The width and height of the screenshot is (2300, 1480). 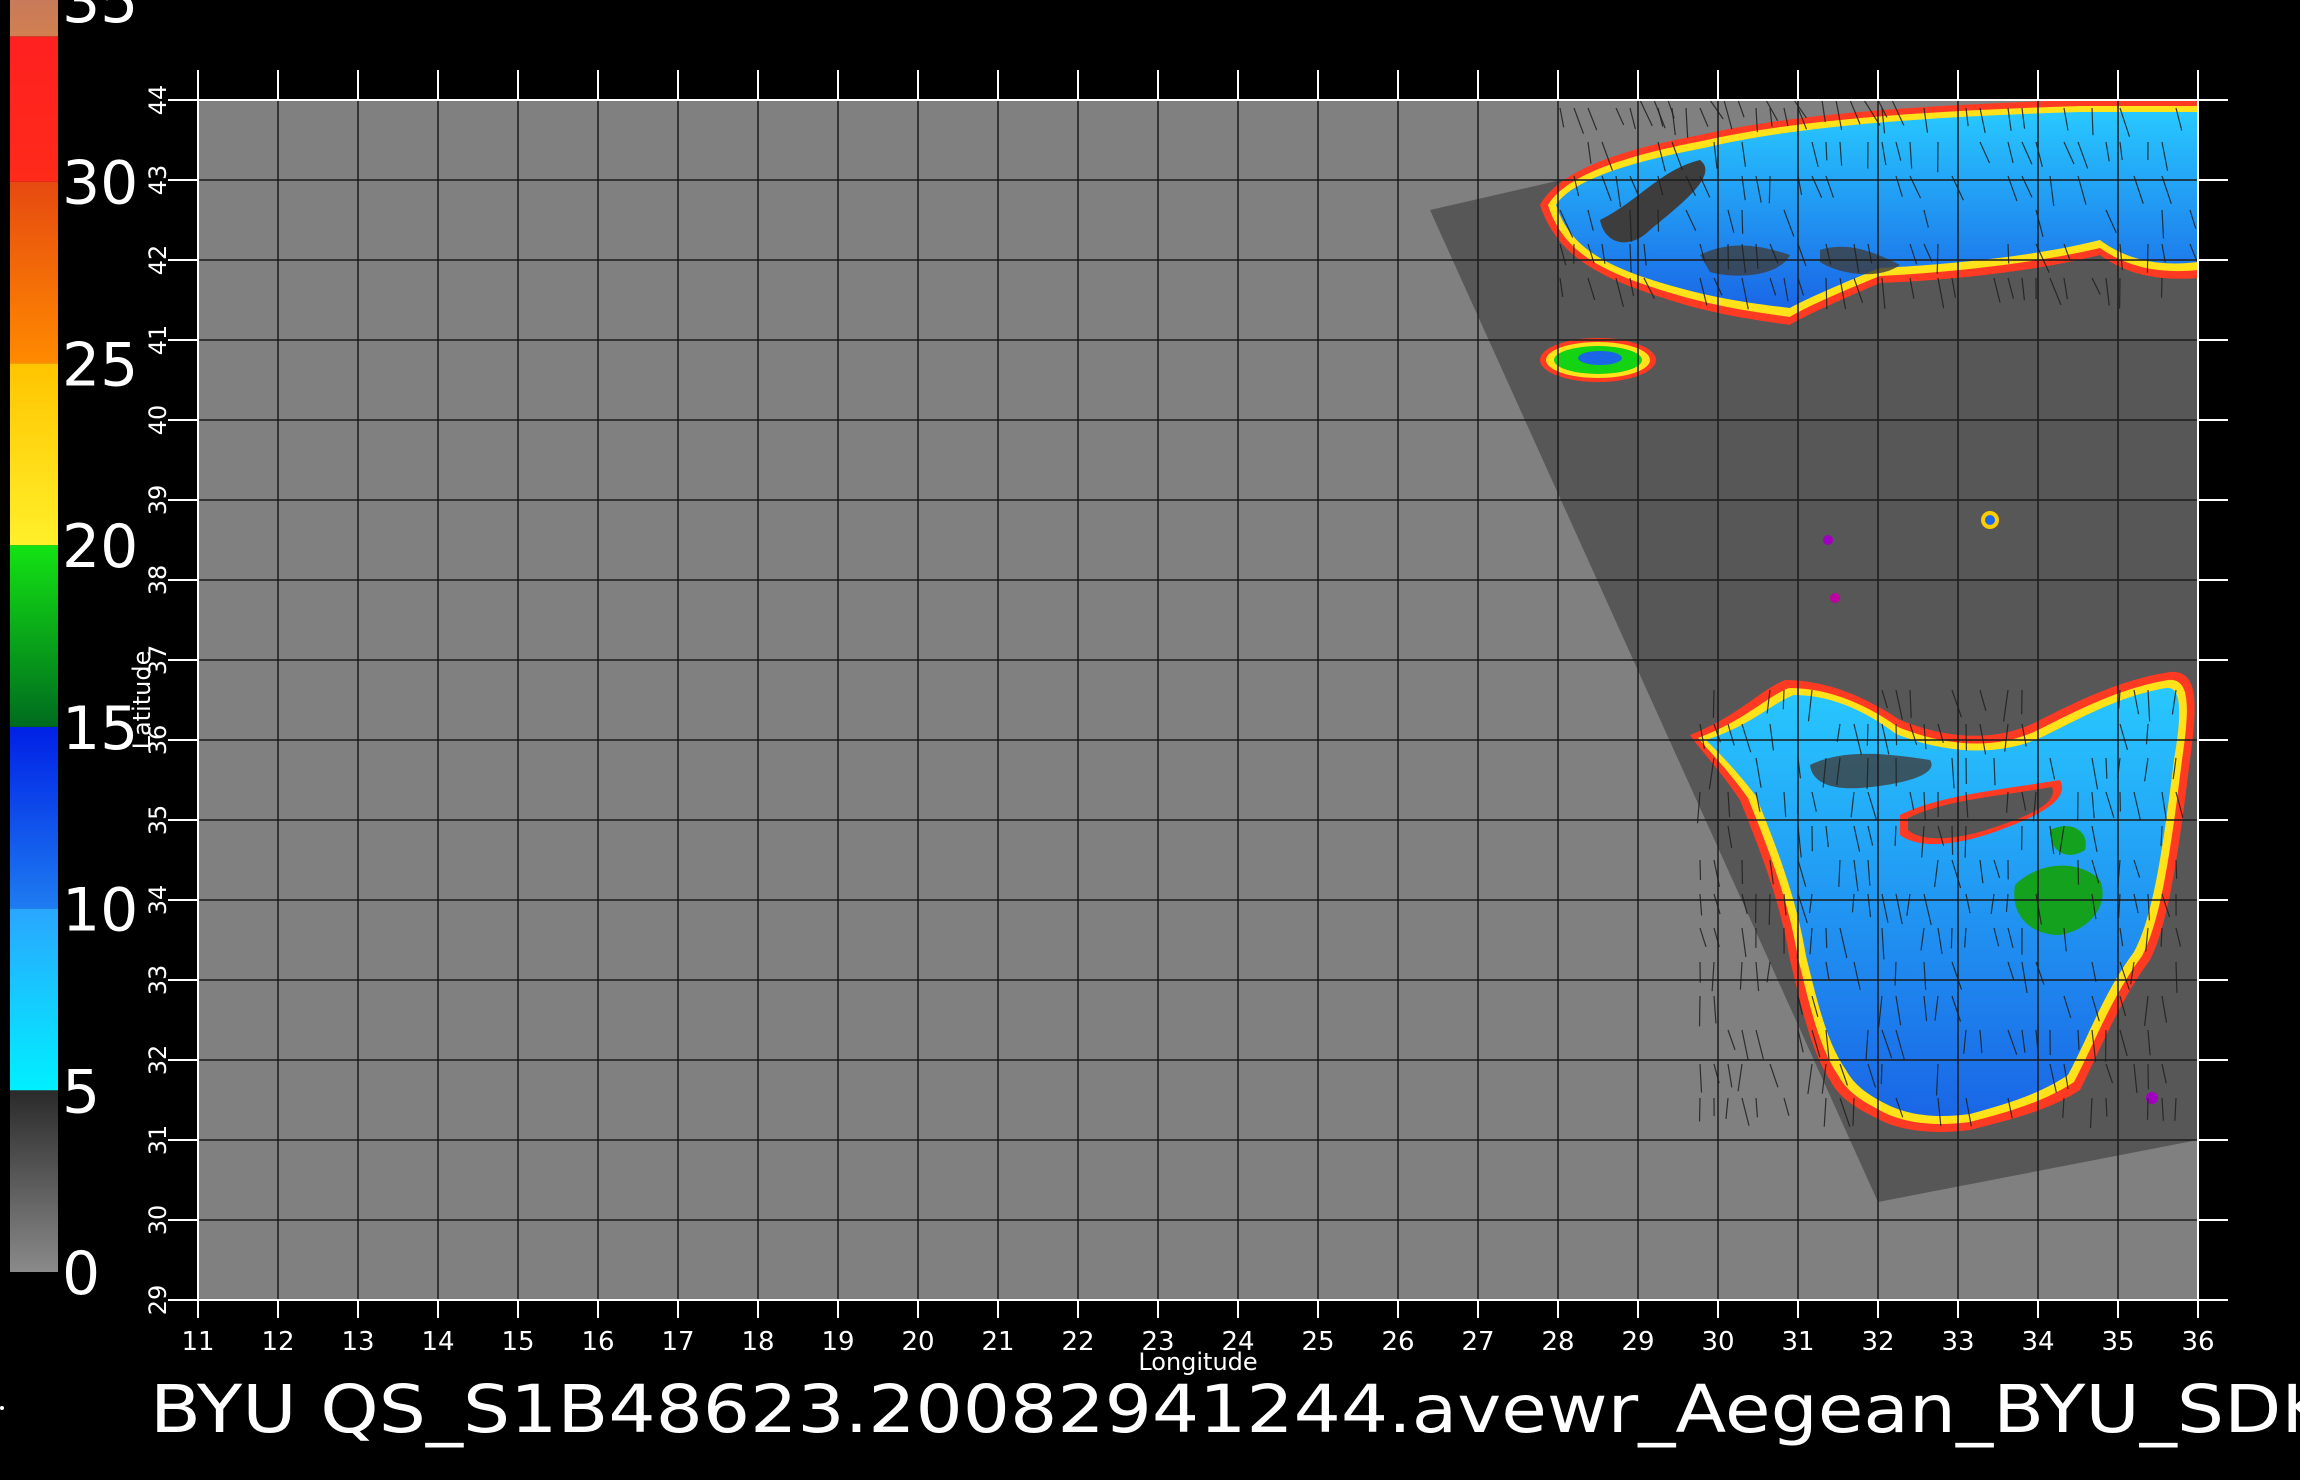 What do you see at coordinates (1717, 1342) in the screenshot?
I see `lon-tick-label: 30` at bounding box center [1717, 1342].